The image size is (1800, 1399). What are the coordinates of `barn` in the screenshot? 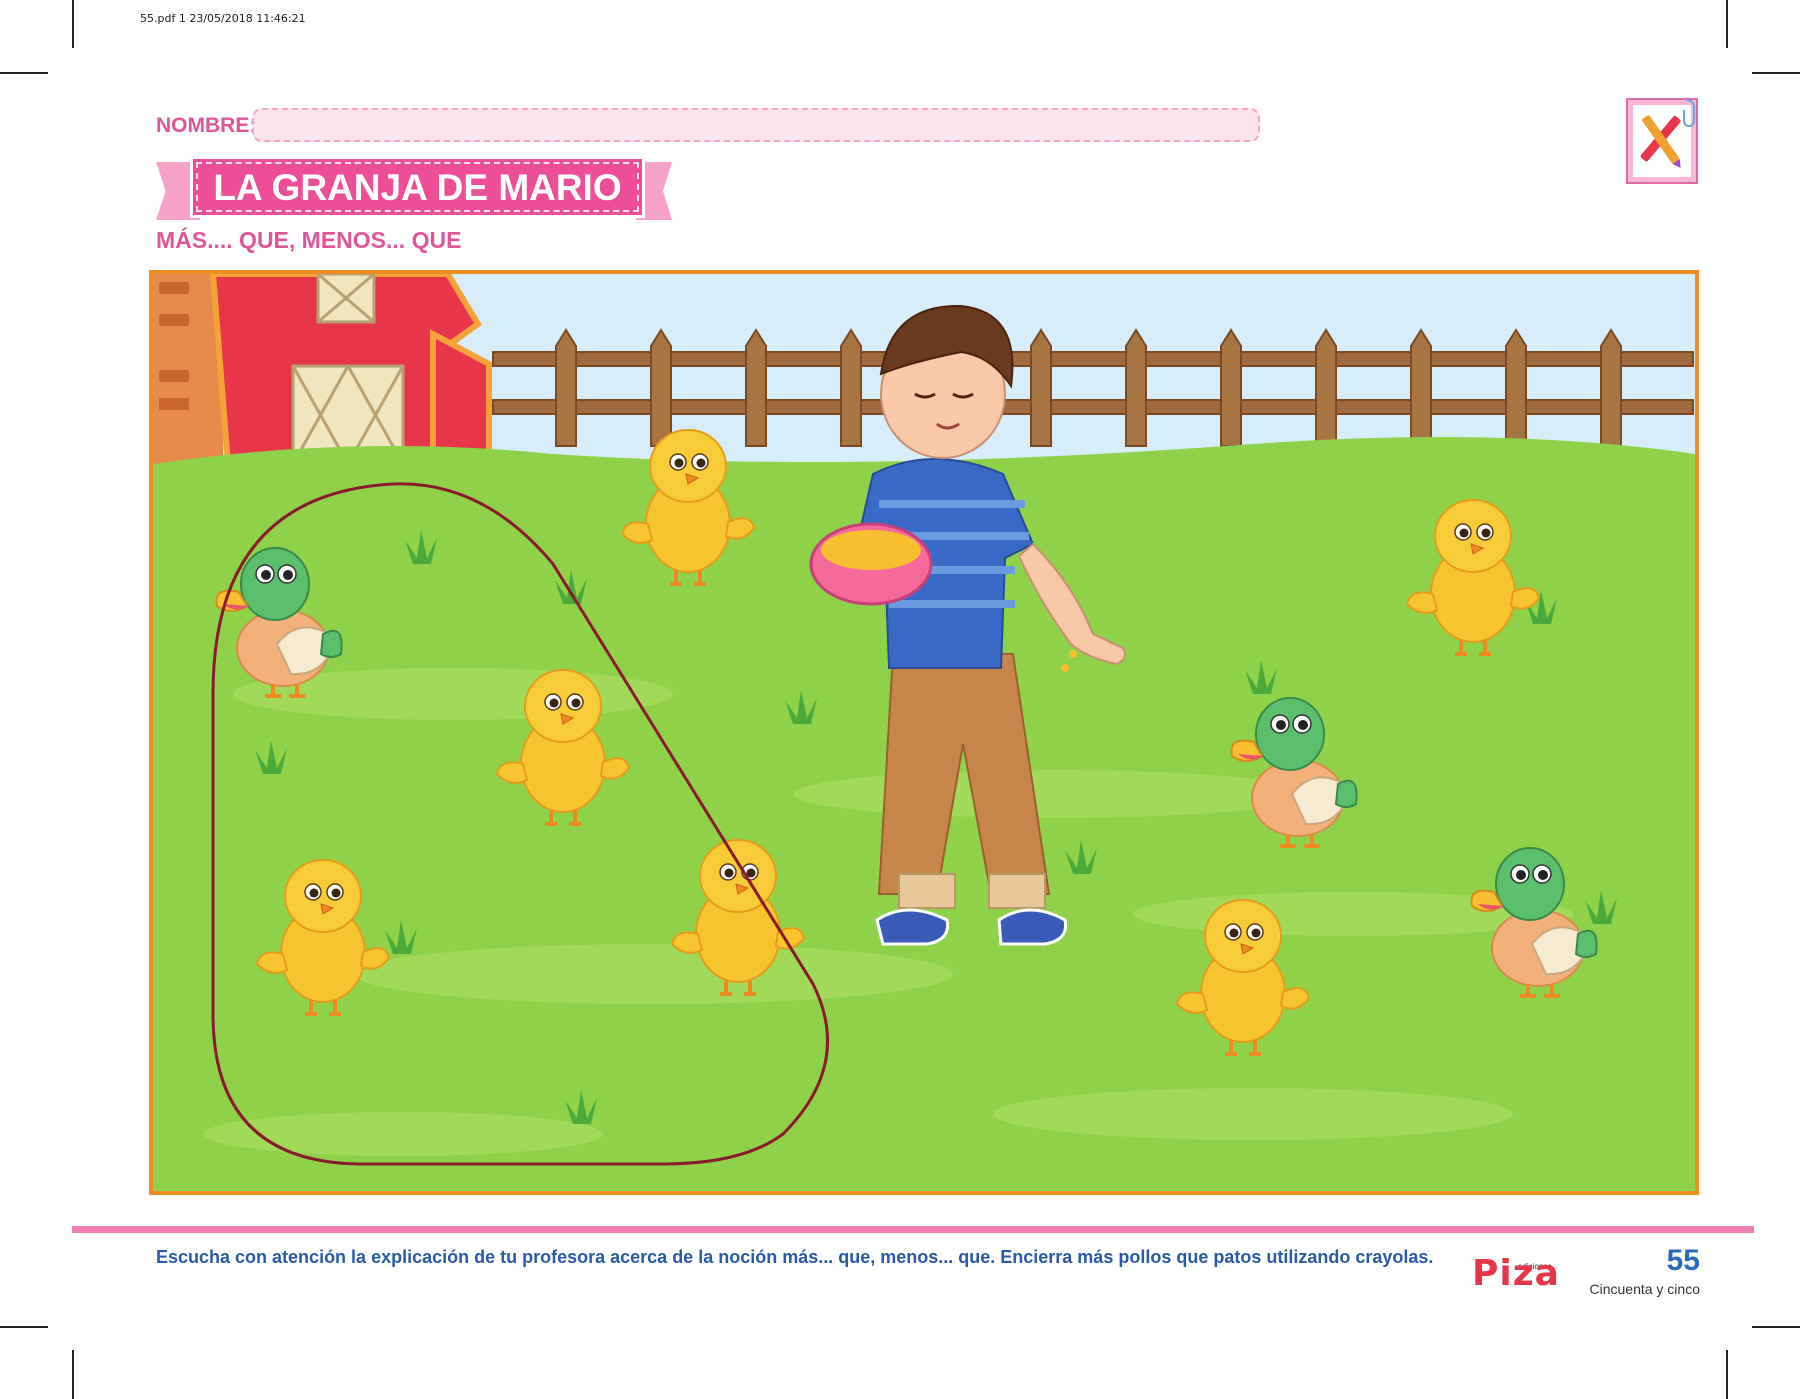 It's located at (322, 370).